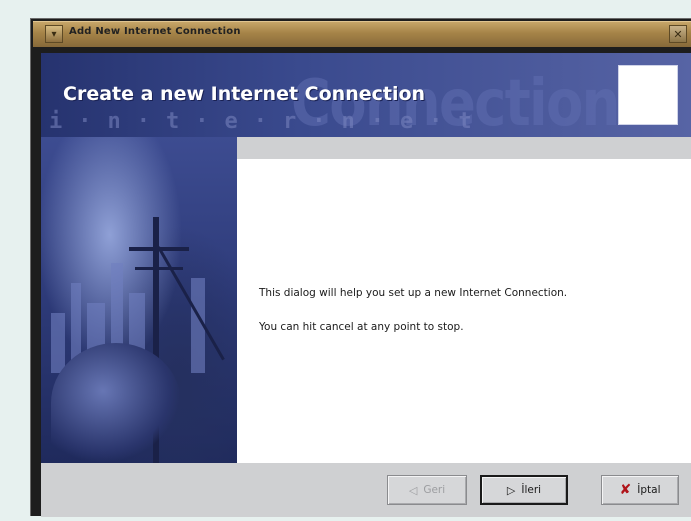 The width and height of the screenshot is (691, 521). Describe the element at coordinates (649, 490) in the screenshot. I see `cancel-button-label: İptal` at that location.